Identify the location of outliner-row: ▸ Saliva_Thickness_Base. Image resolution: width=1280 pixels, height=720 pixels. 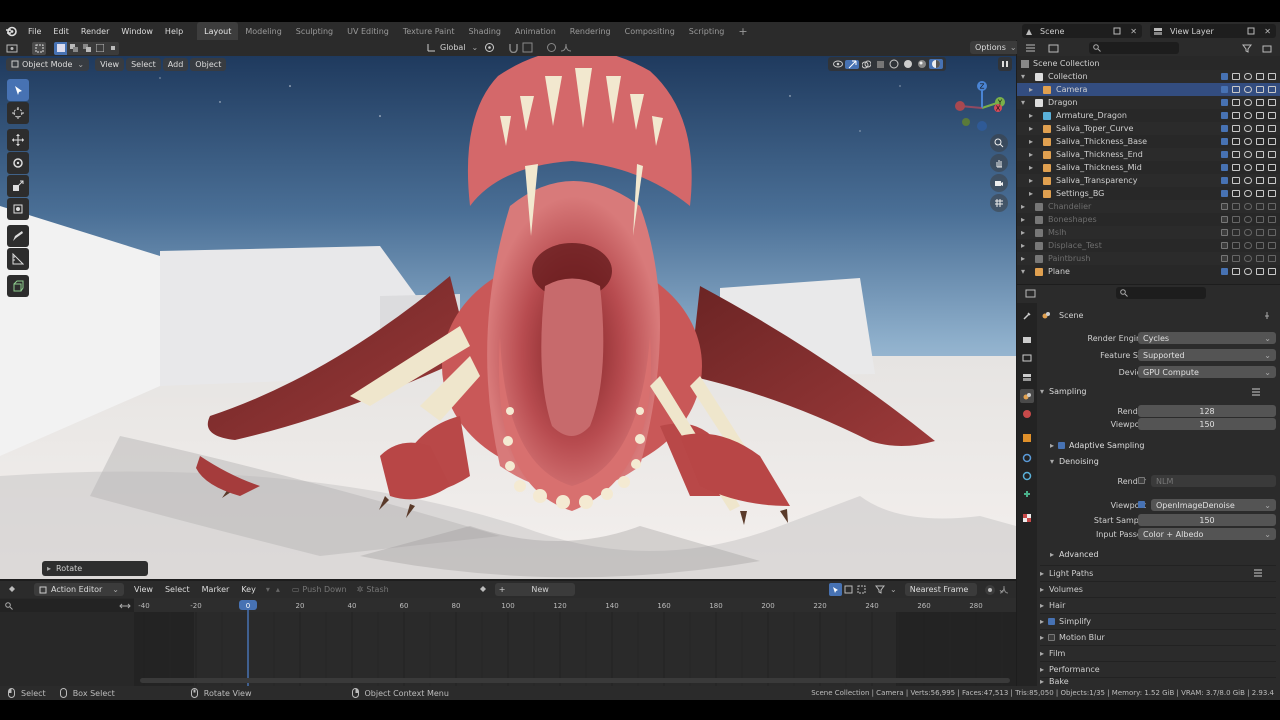
(1148, 141).